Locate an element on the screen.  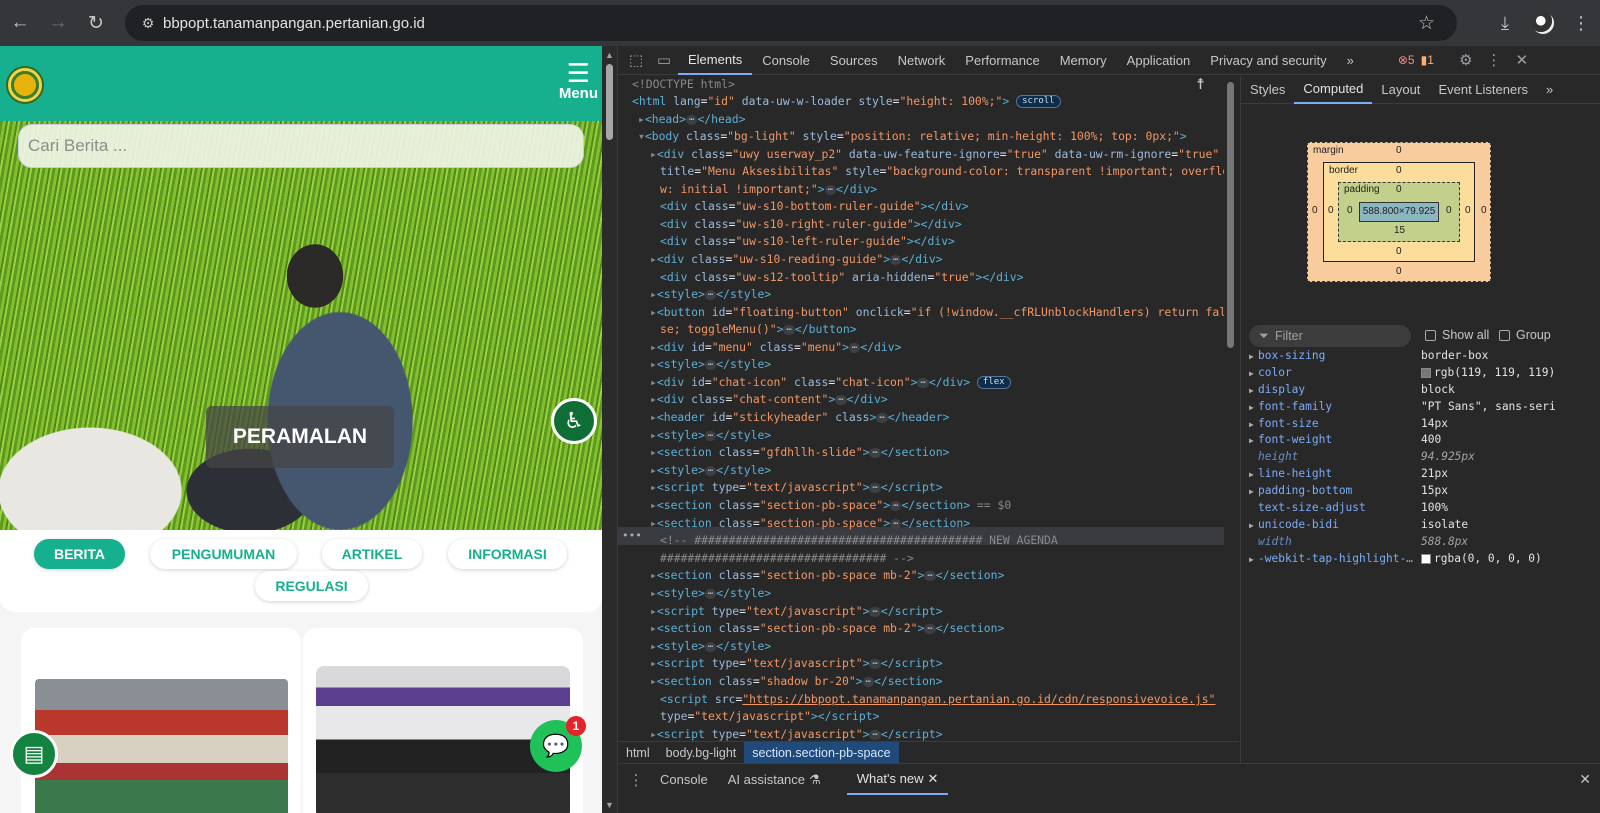
prop-name: height is located at coordinates (1278, 457).